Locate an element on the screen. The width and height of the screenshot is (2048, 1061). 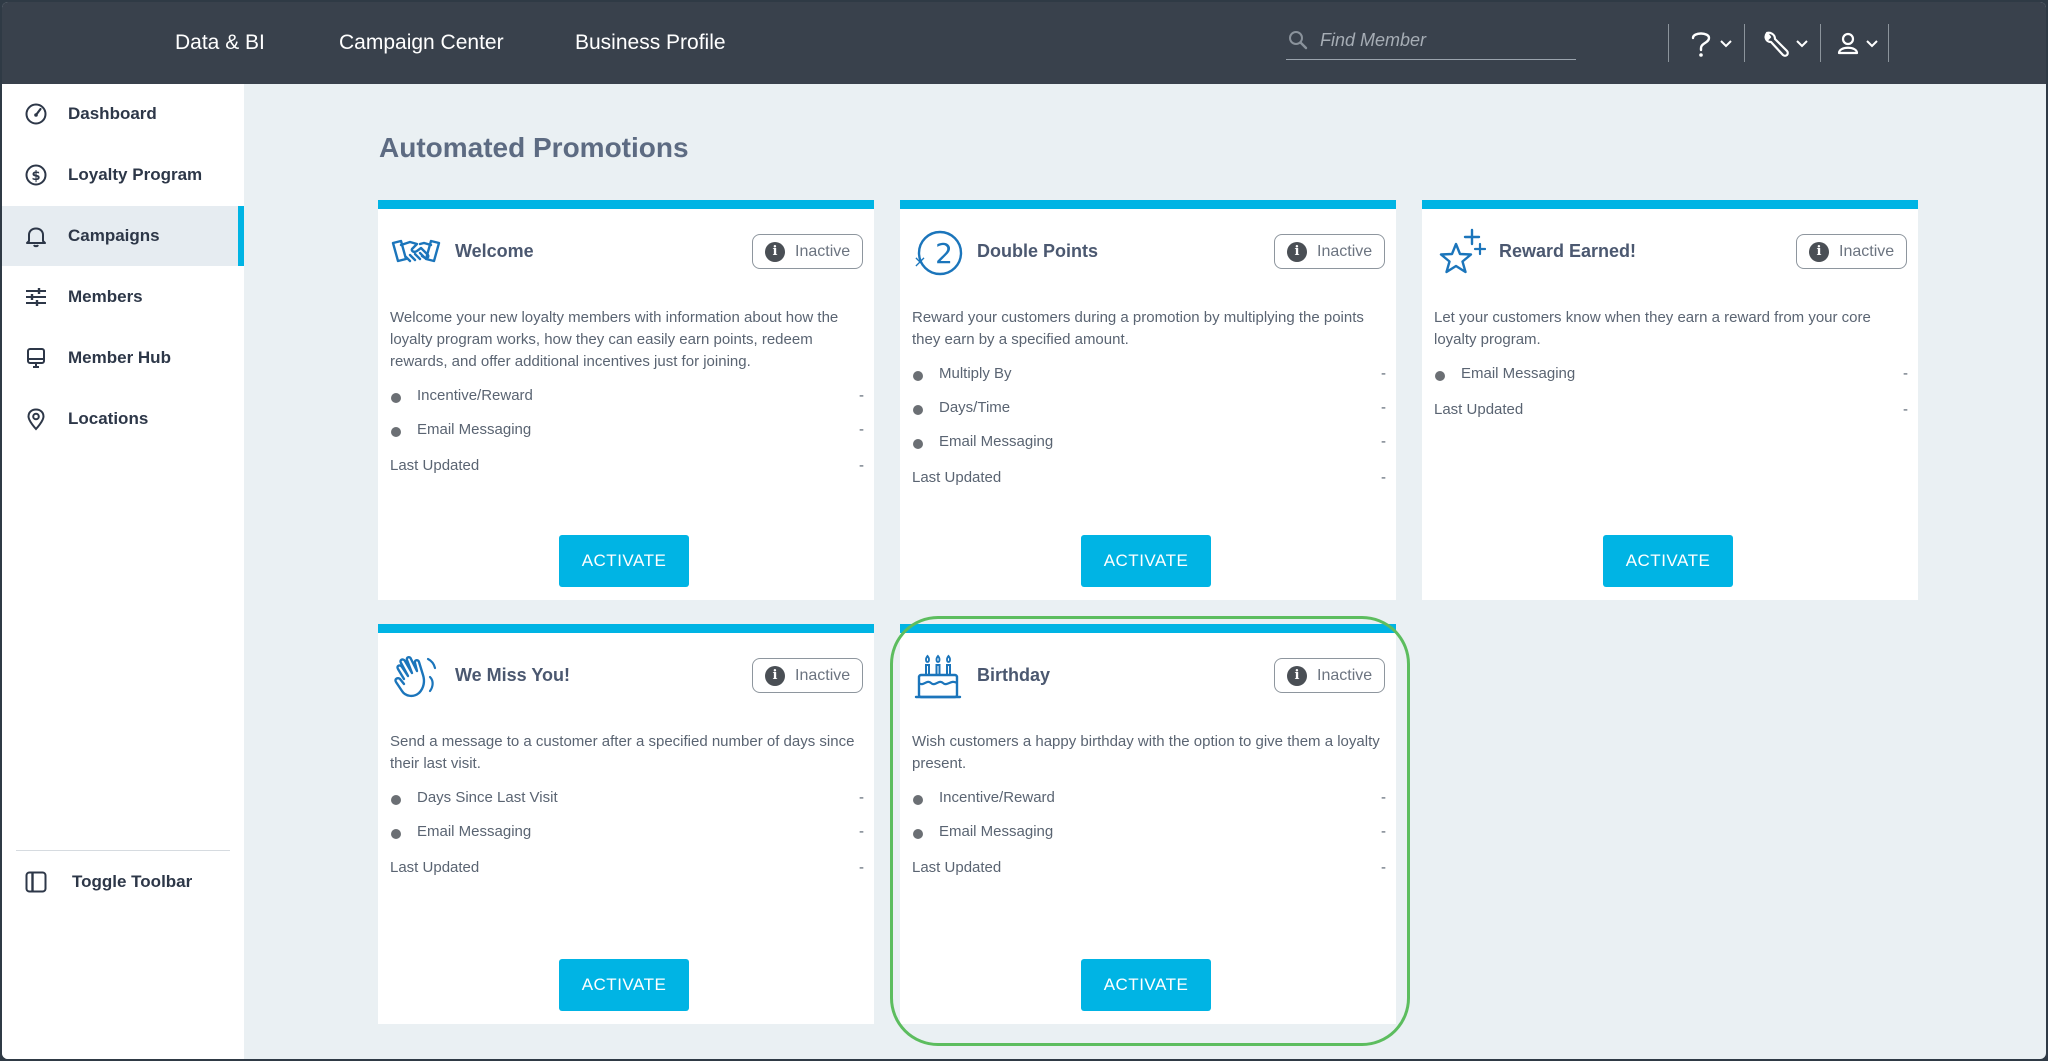
waving-hand-icon is located at coordinates (415, 677).